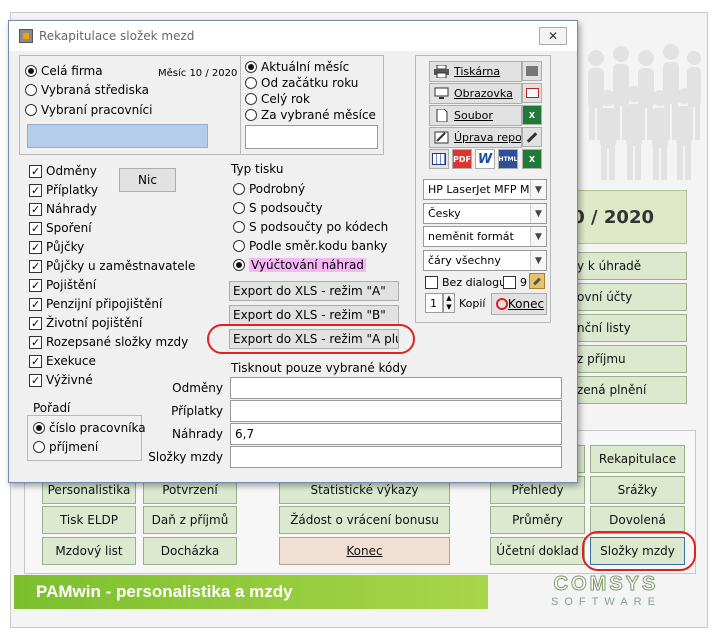 The height and width of the screenshot is (642, 718). I want to click on nothing-button: Nic, so click(147, 180).